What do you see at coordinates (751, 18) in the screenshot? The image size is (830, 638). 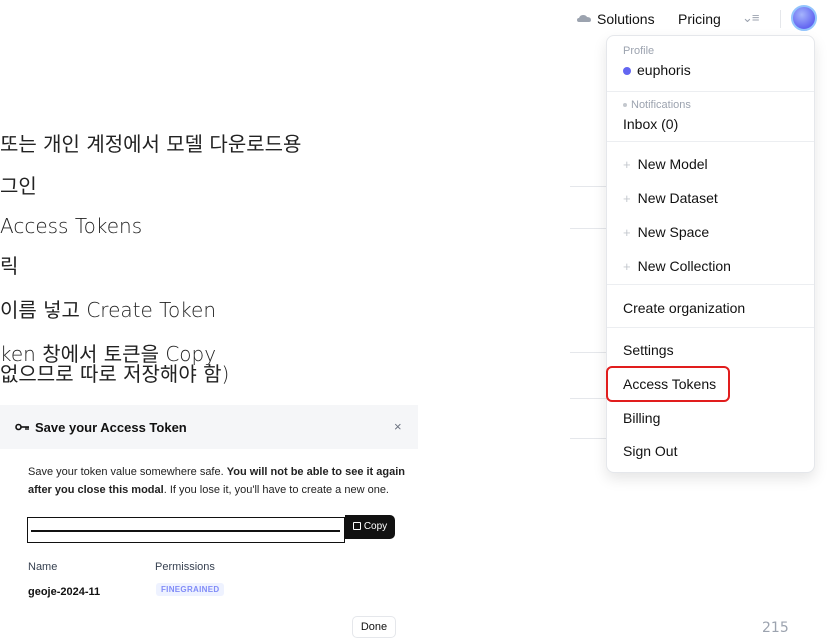 I see `nav-more-menu-icon: ⌄≡` at bounding box center [751, 18].